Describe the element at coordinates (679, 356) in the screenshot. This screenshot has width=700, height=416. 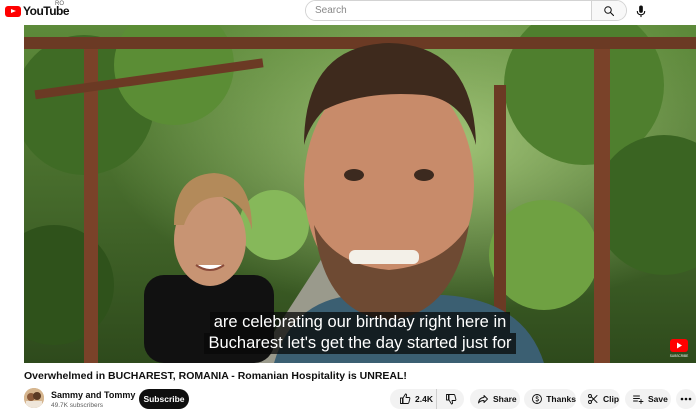
I see `watermark-label: SUBSCRIBE` at that location.